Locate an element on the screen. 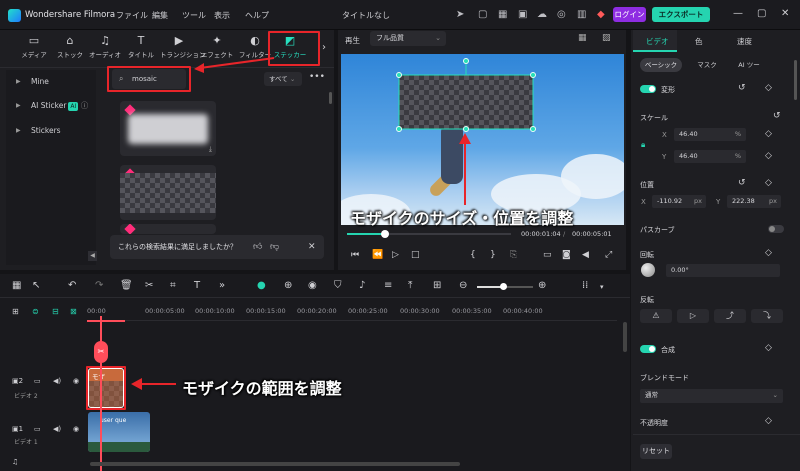 The height and width of the screenshot is (471, 800). fullscreen-icon: ⤢ is located at coordinates (608, 255).